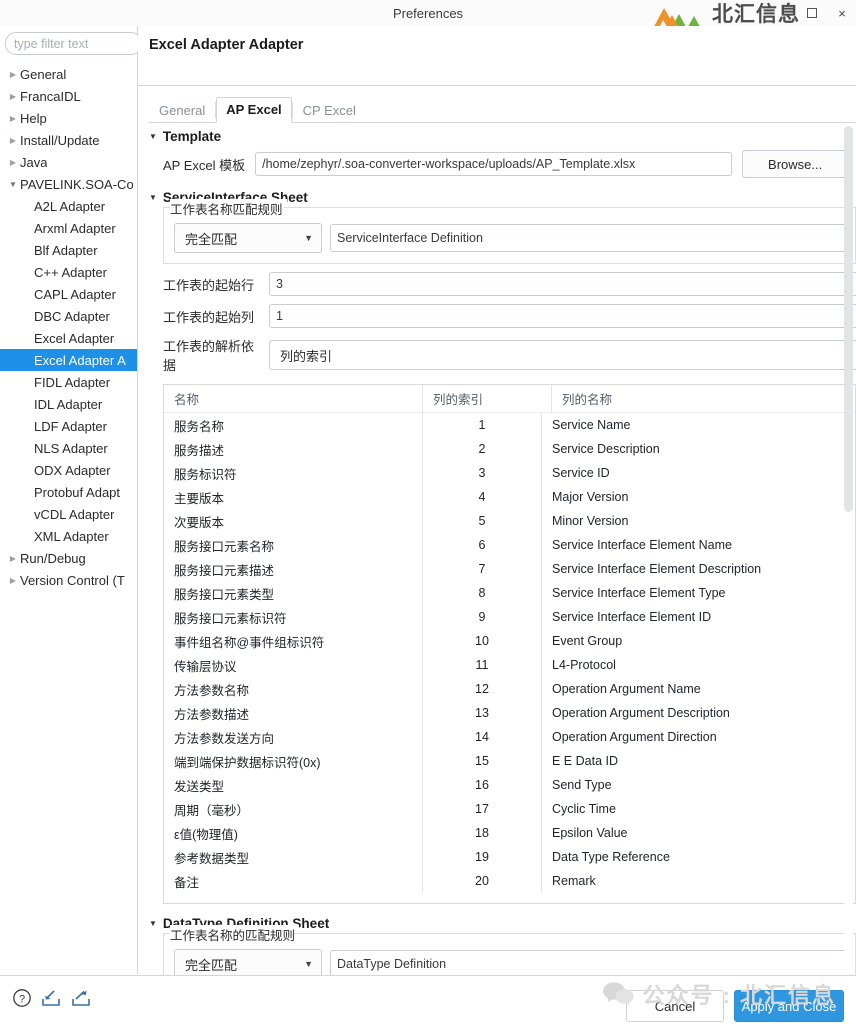 This screenshot has height=1033, width=856. Describe the element at coordinates (842, 13) in the screenshot. I see `close-icon: ×` at that location.